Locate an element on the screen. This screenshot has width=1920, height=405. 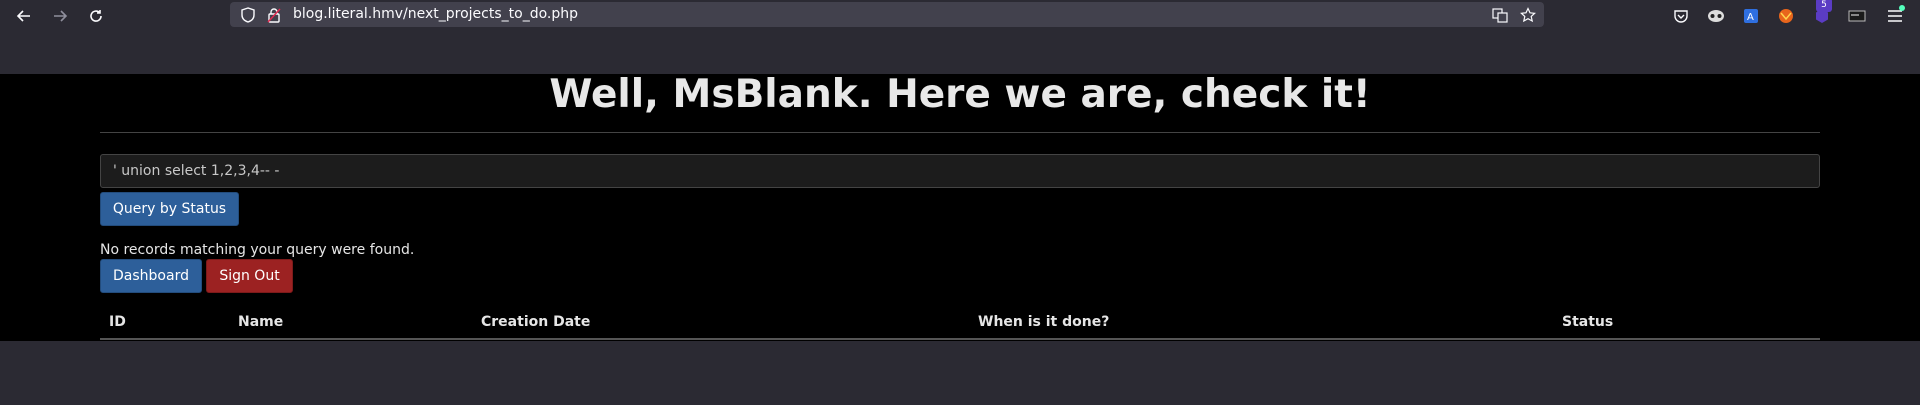
column-header-creation-date: Creation Date is located at coordinates (536, 322).